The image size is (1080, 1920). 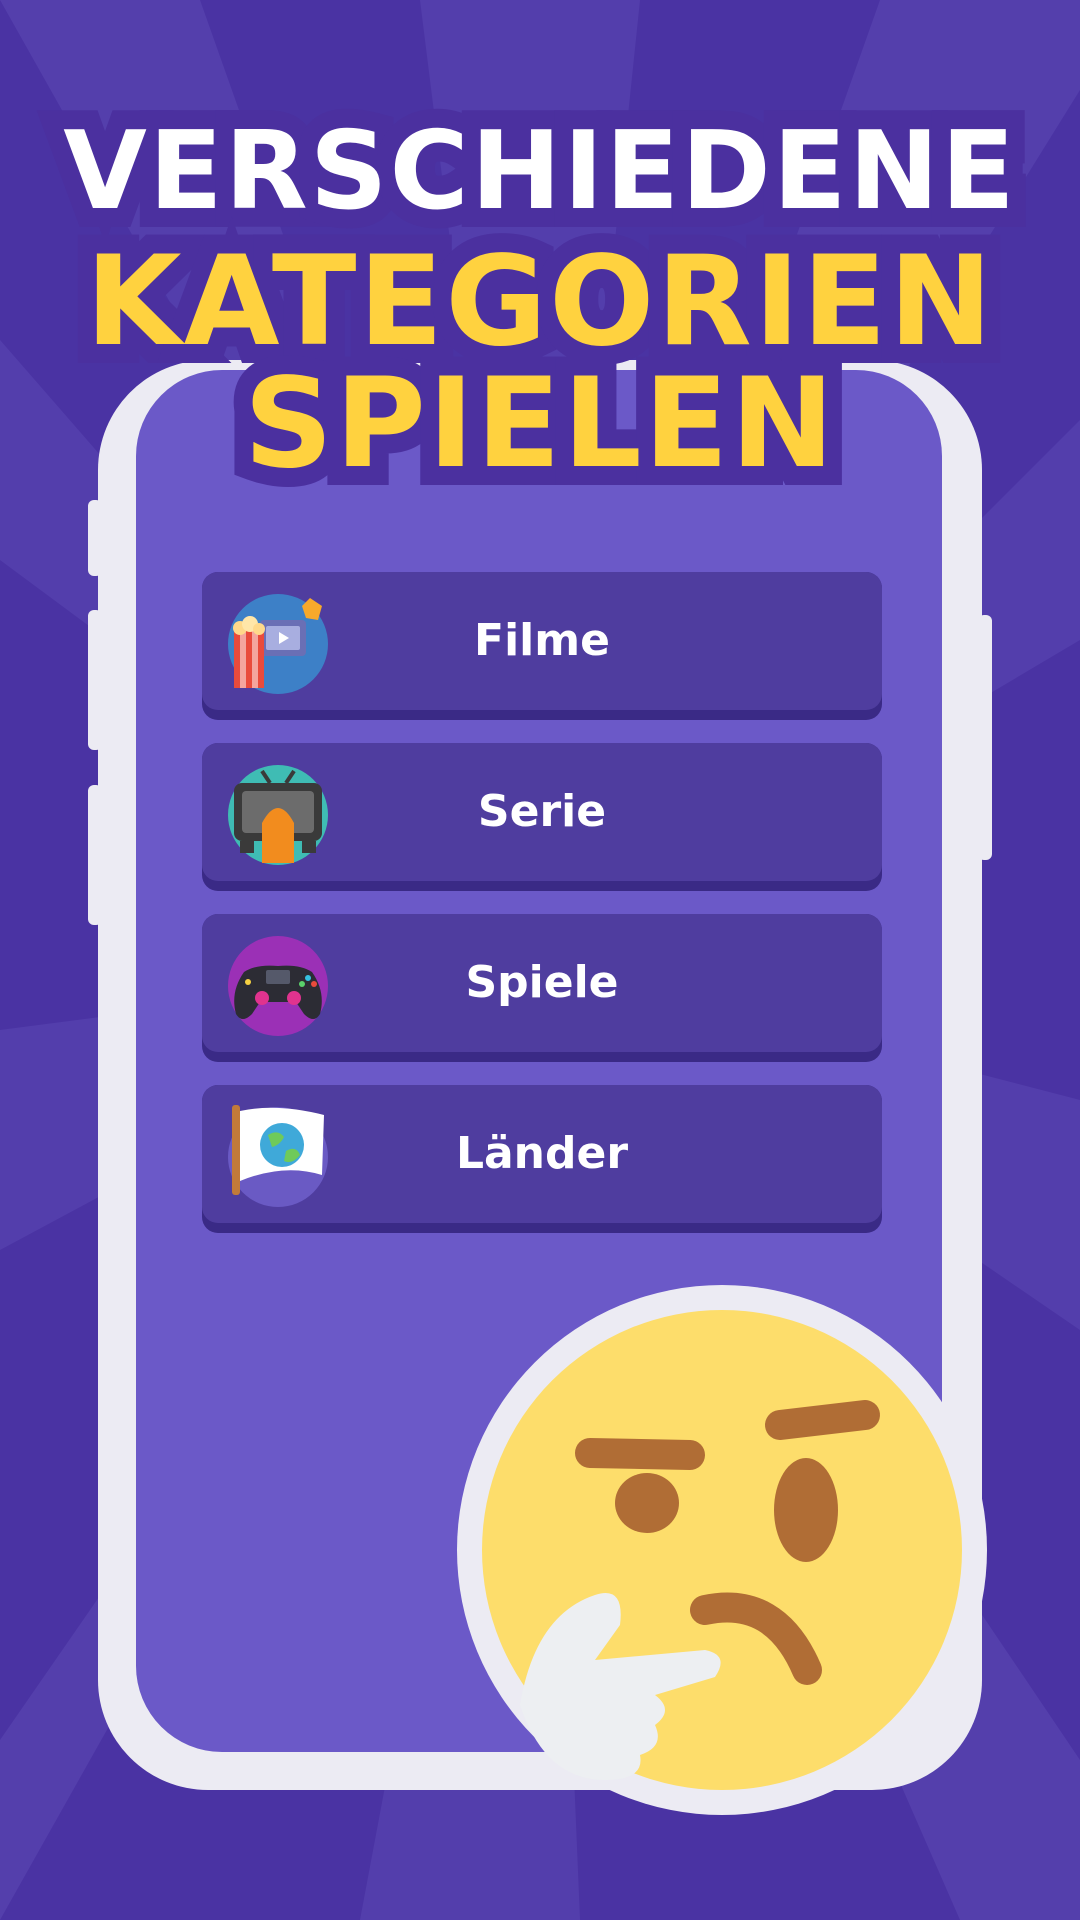 What do you see at coordinates (542, 811) in the screenshot?
I see `category-label: Serie` at bounding box center [542, 811].